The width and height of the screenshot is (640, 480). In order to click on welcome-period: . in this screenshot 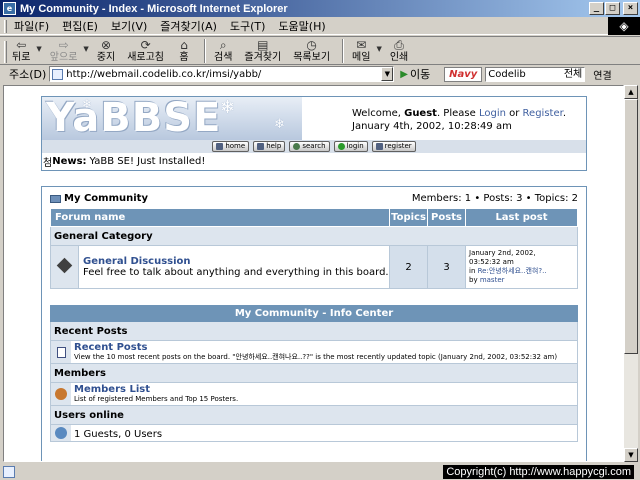, I will do `click(564, 113)`.